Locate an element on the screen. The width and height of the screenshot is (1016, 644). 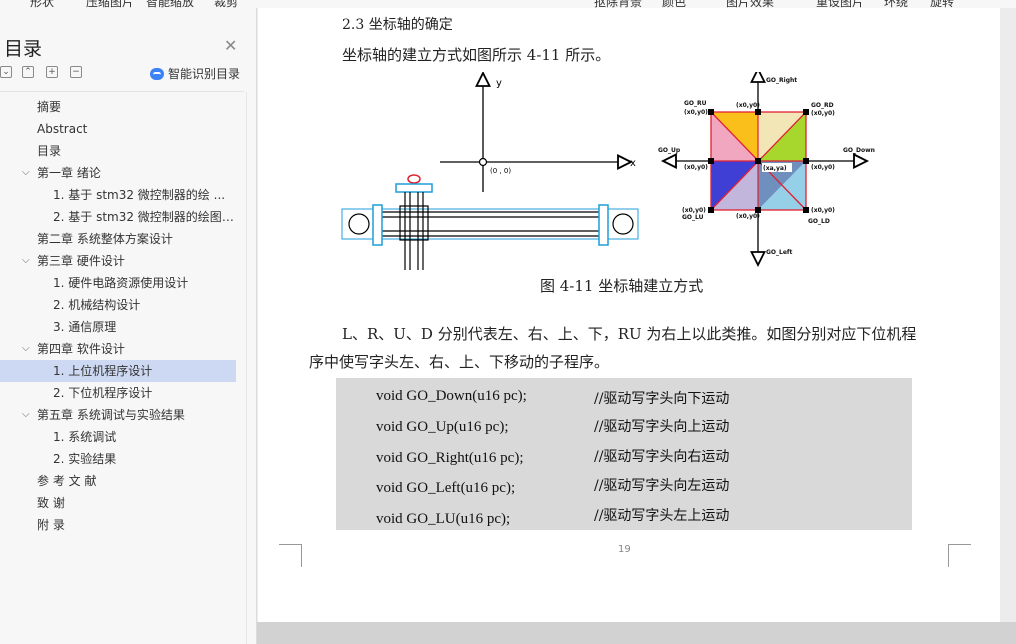
code-line-comment: //驱动写字头向左运动 is located at coordinates (662, 486).